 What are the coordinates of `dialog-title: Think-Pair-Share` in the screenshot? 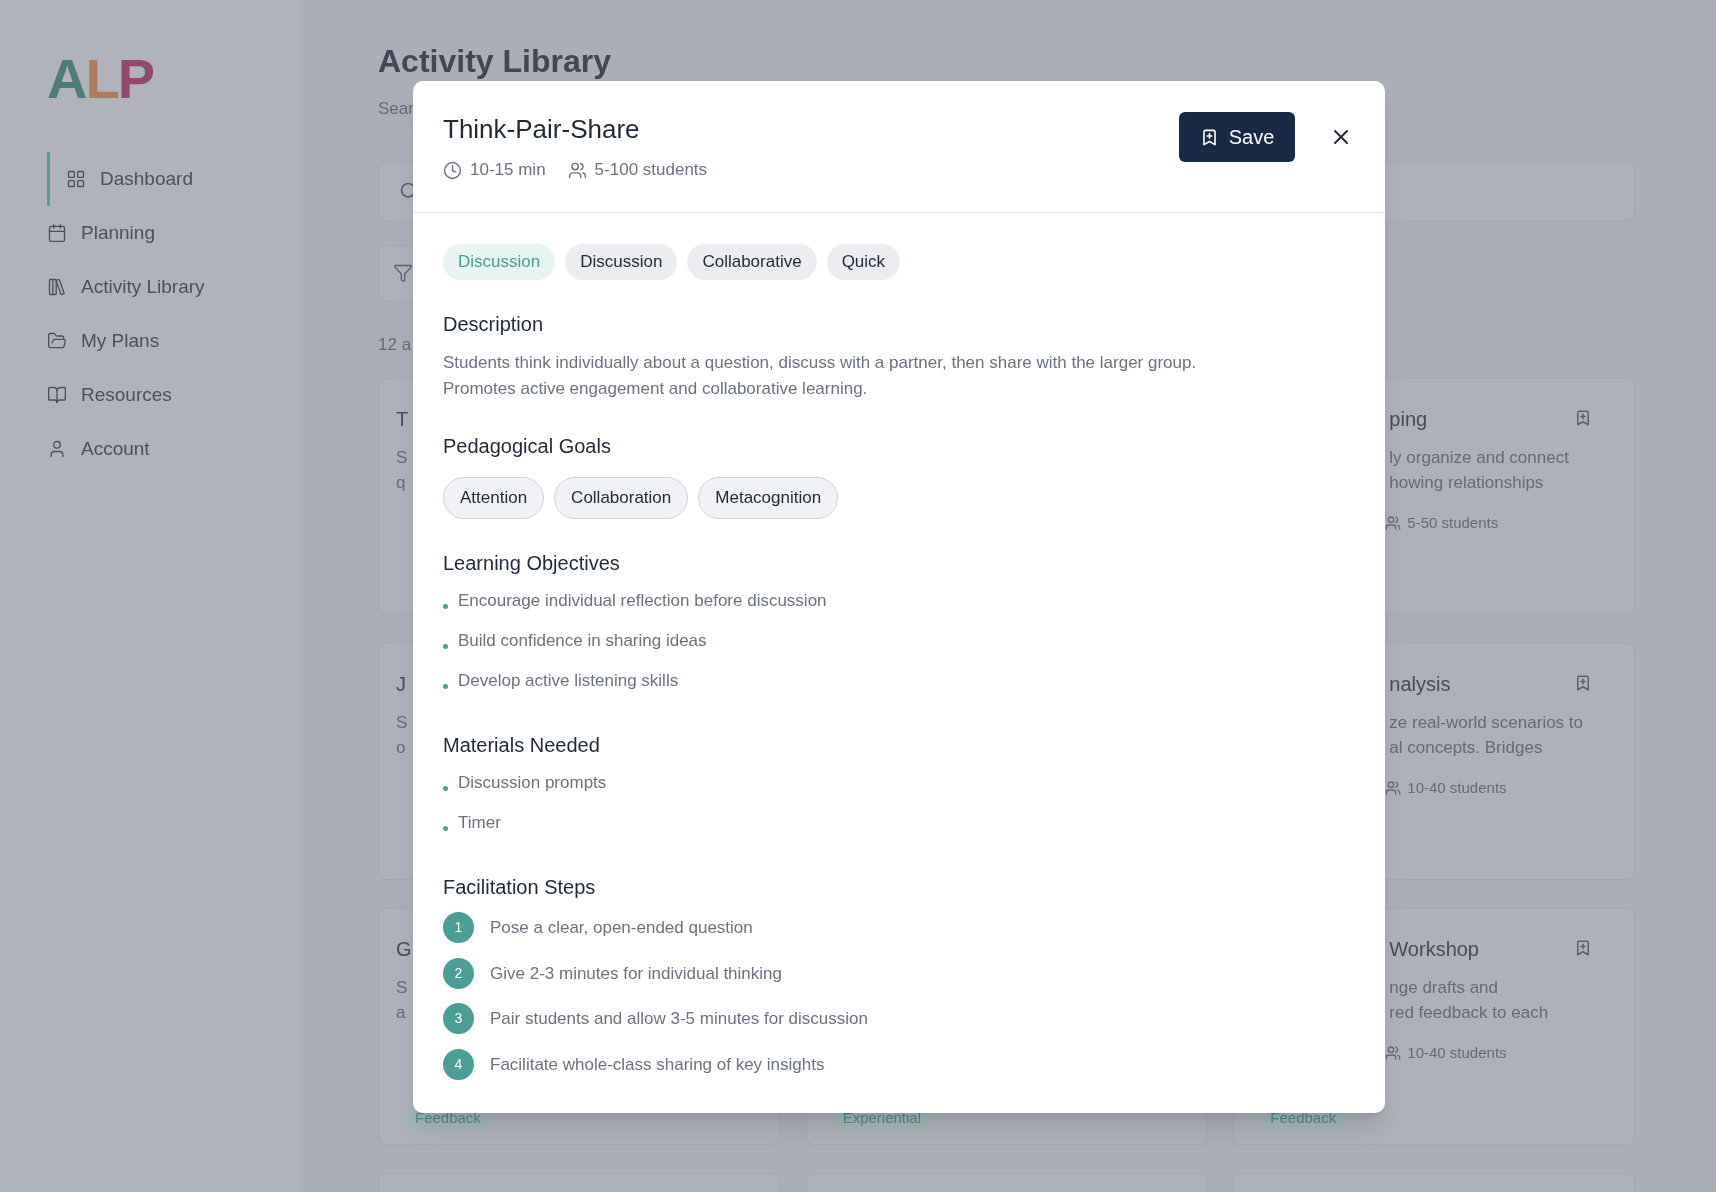 It's located at (541, 129).